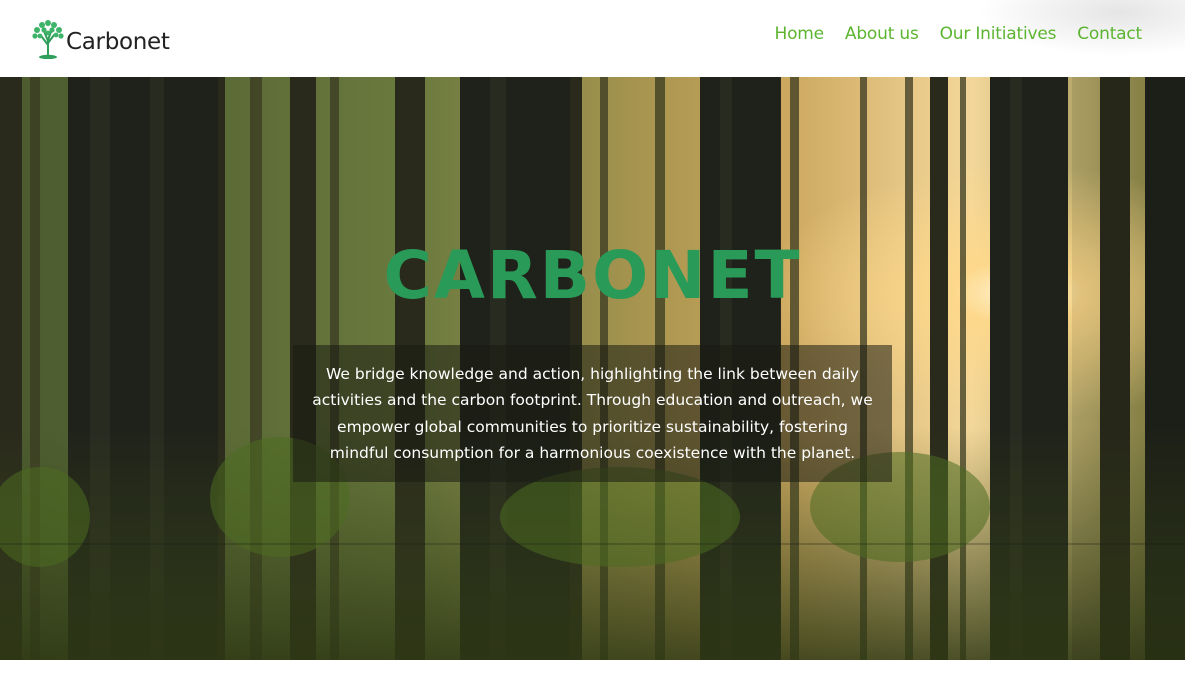 The image size is (1185, 678). I want to click on nav-link-contact: Contact, so click(1109, 34).